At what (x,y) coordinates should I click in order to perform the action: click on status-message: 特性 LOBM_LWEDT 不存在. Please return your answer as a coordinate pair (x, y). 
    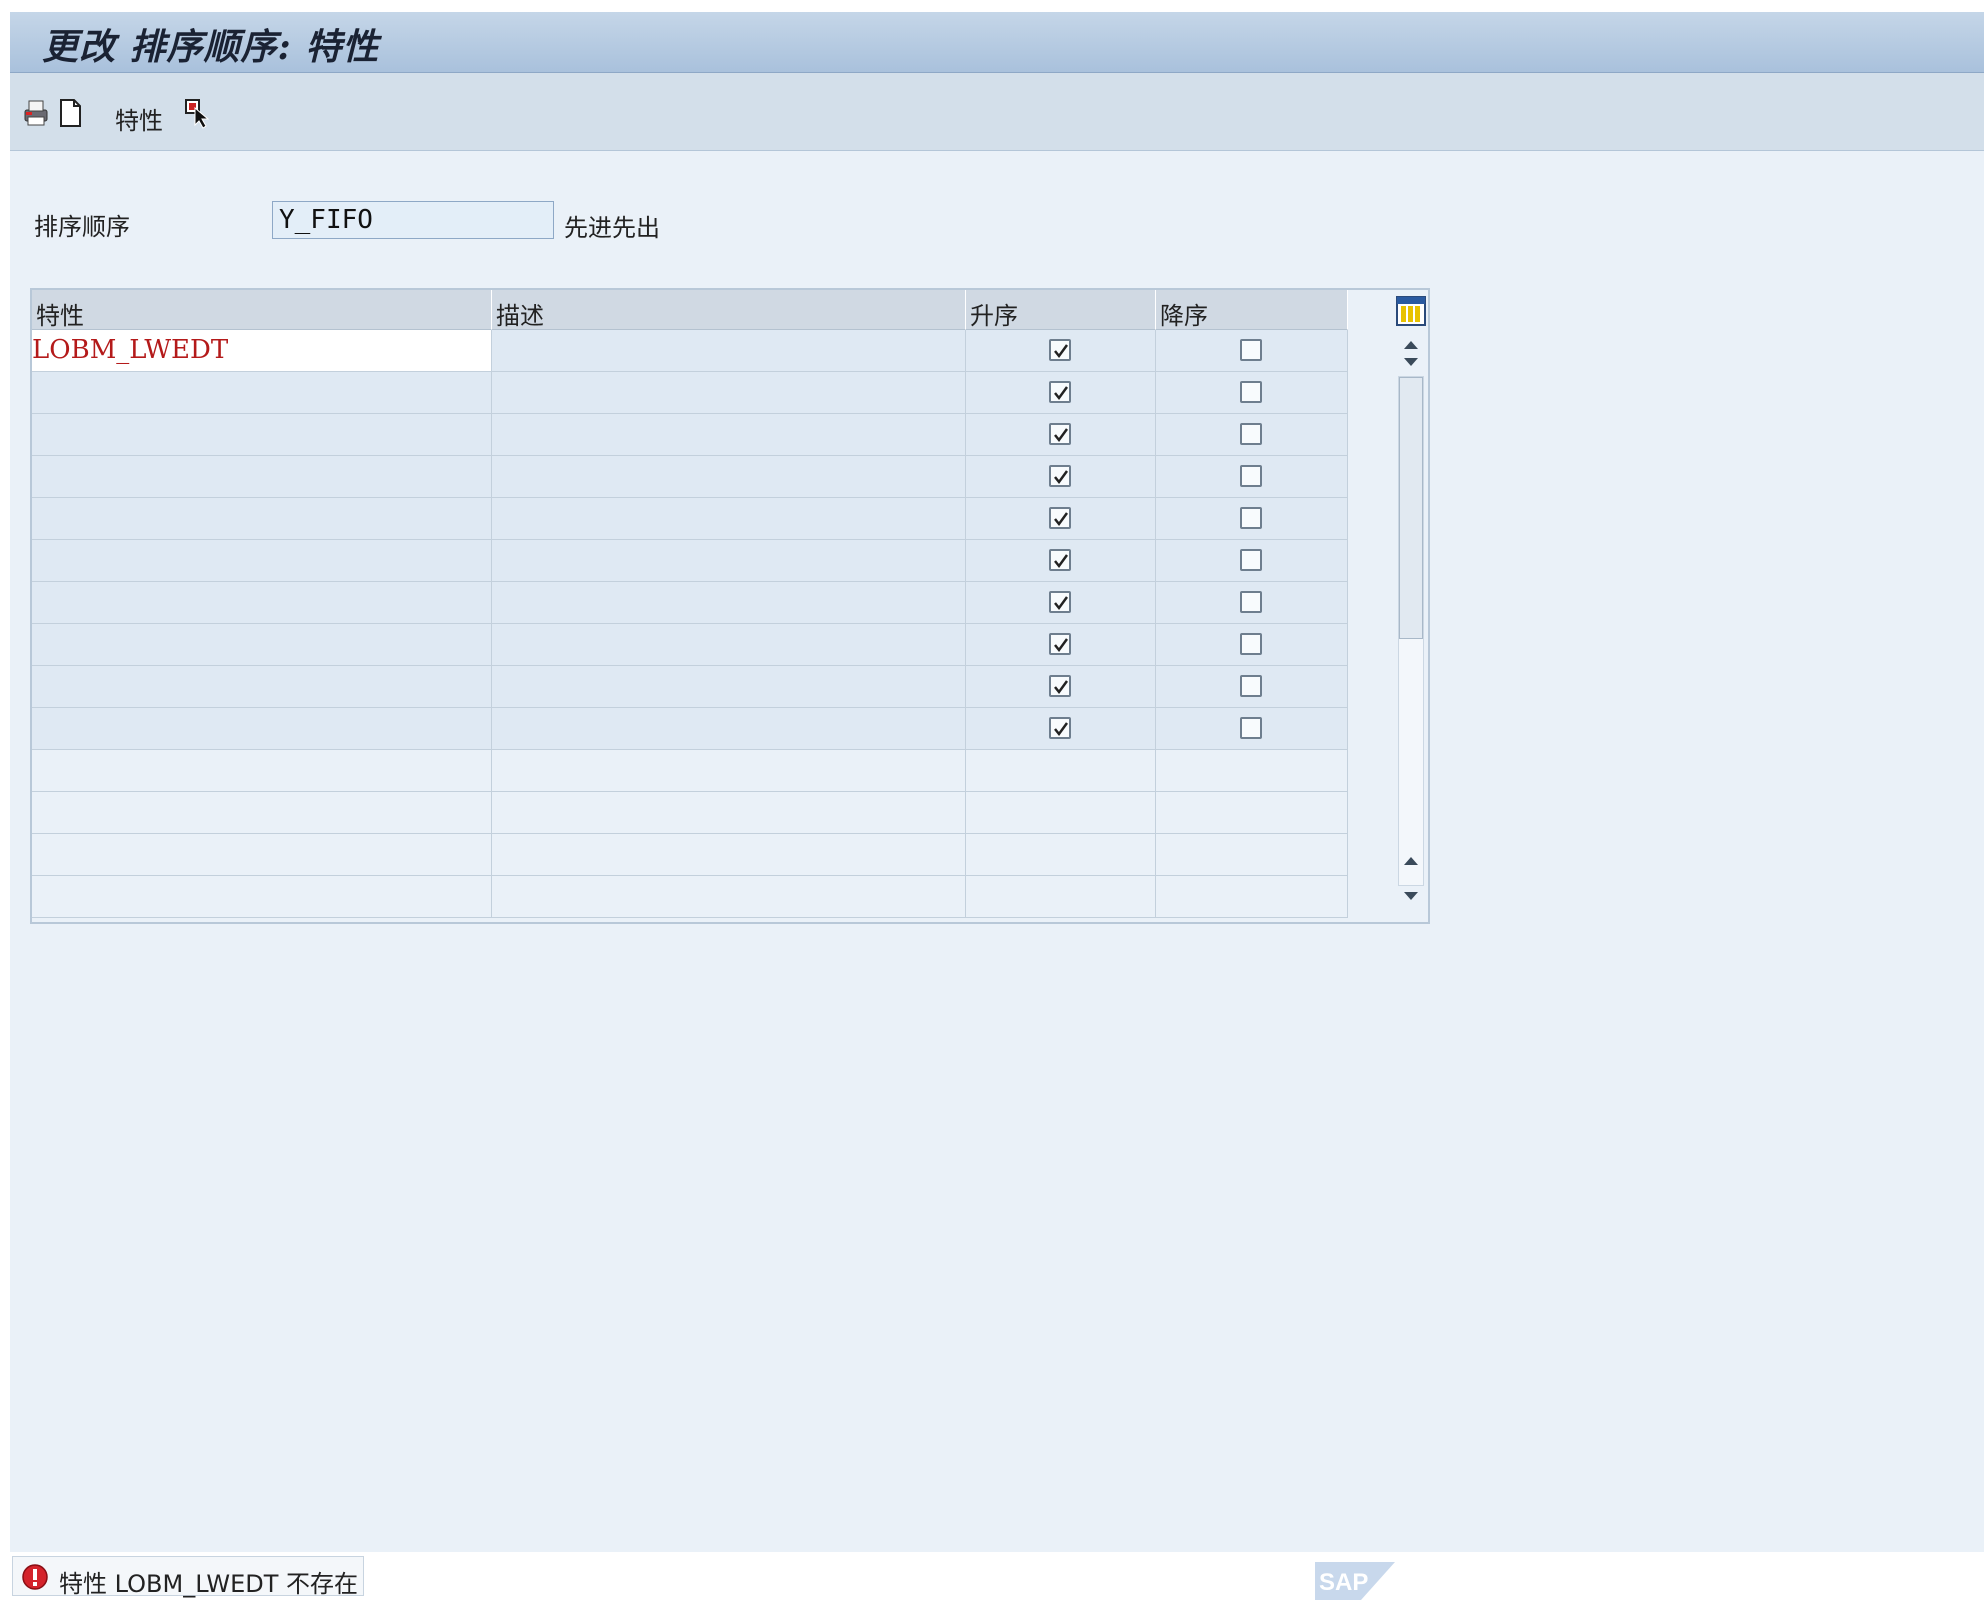
    Looking at the image, I should click on (188, 1577).